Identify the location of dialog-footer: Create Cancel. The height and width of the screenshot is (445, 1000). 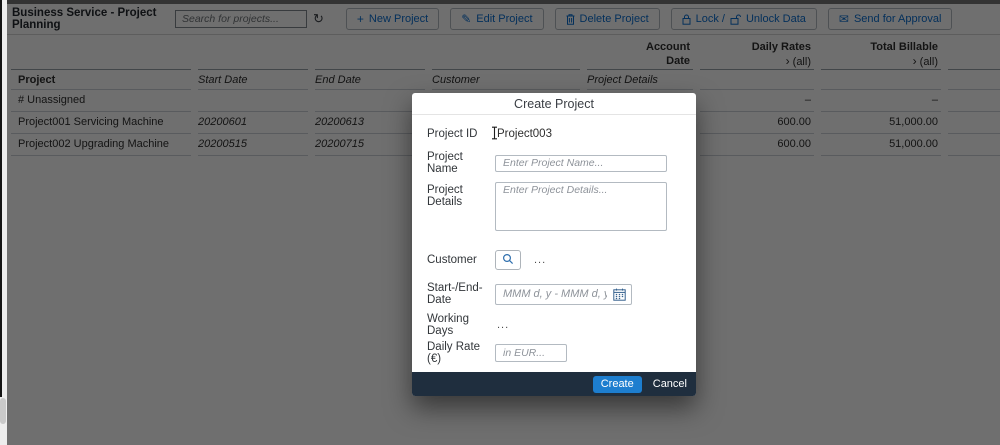
(554, 384).